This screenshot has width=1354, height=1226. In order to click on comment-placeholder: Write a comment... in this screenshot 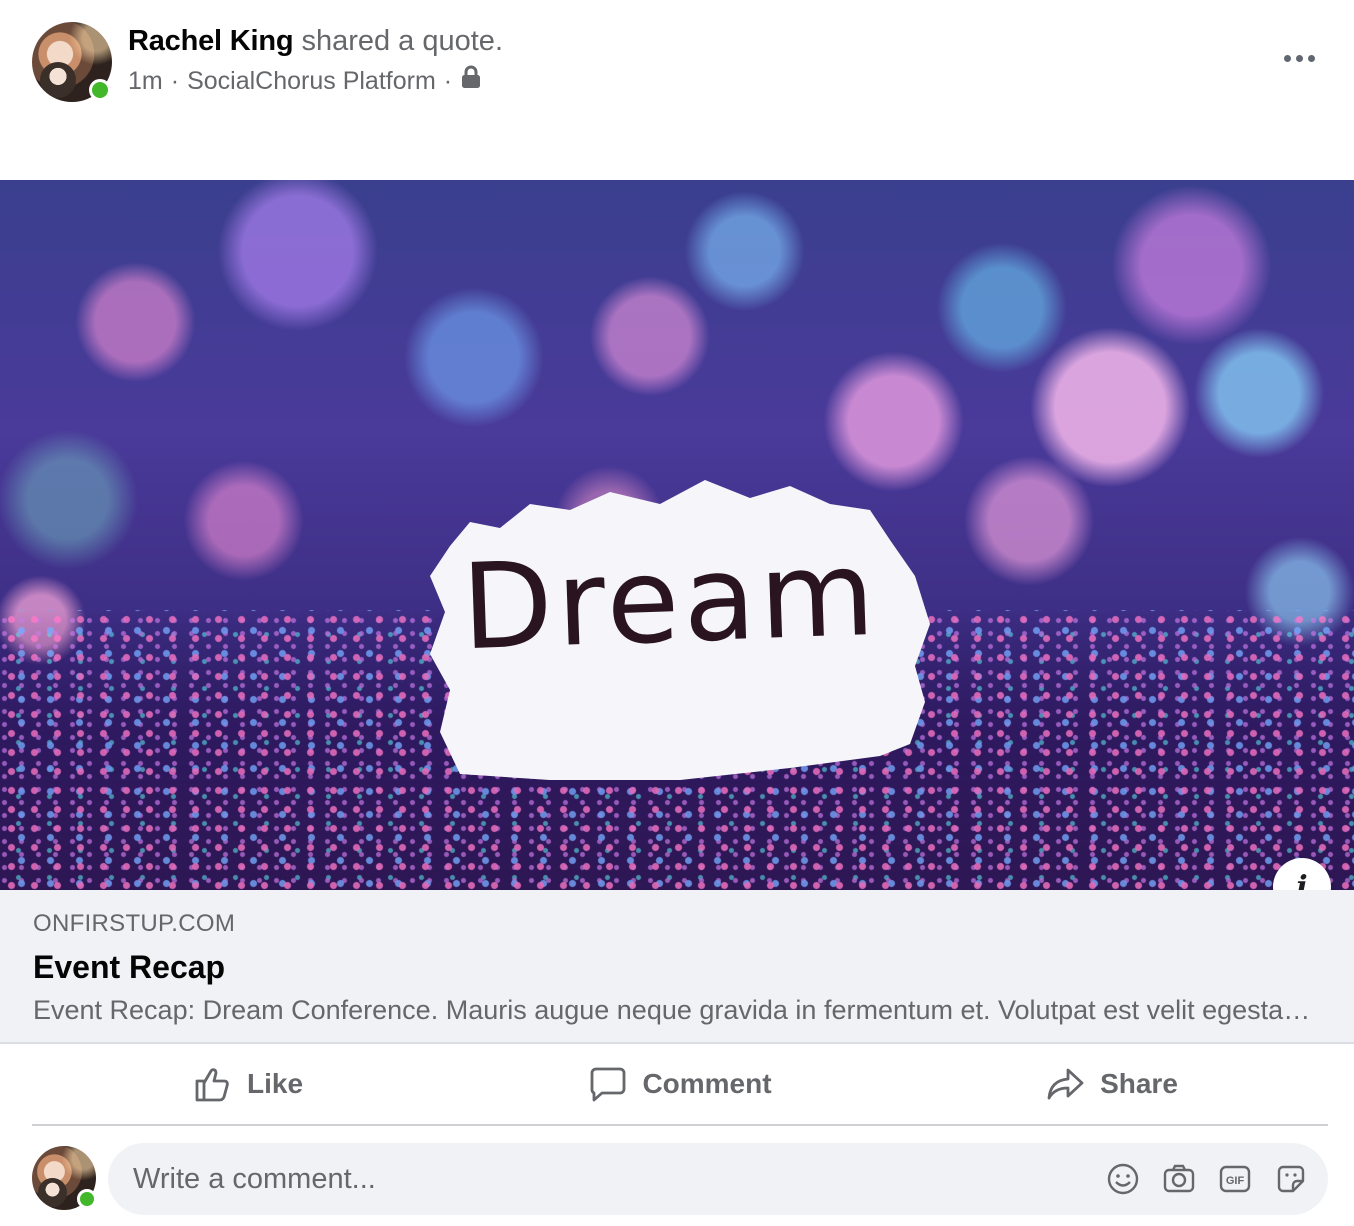, I will do `click(254, 1178)`.